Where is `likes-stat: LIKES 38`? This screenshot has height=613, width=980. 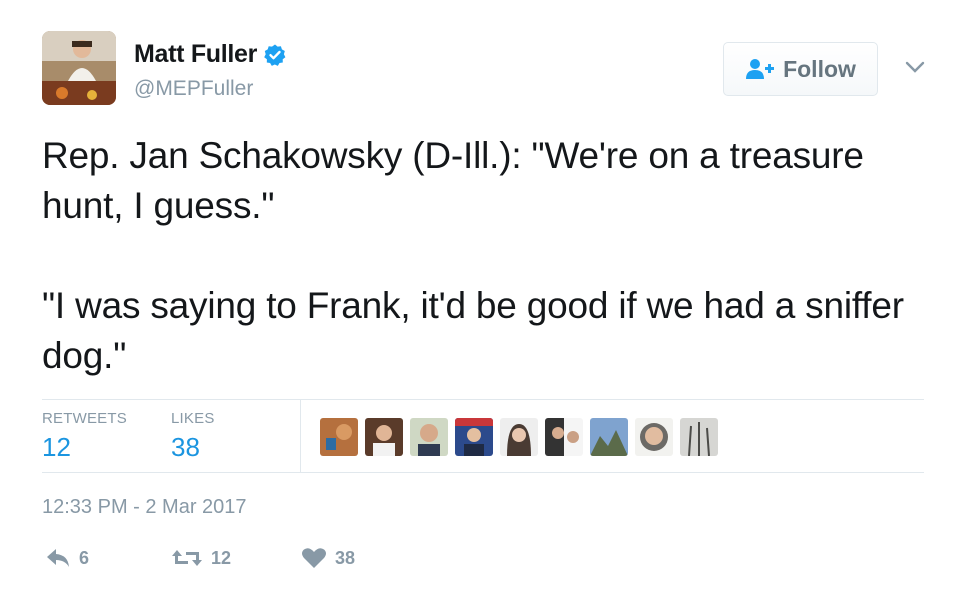
likes-stat: LIKES 38 is located at coordinates (193, 436).